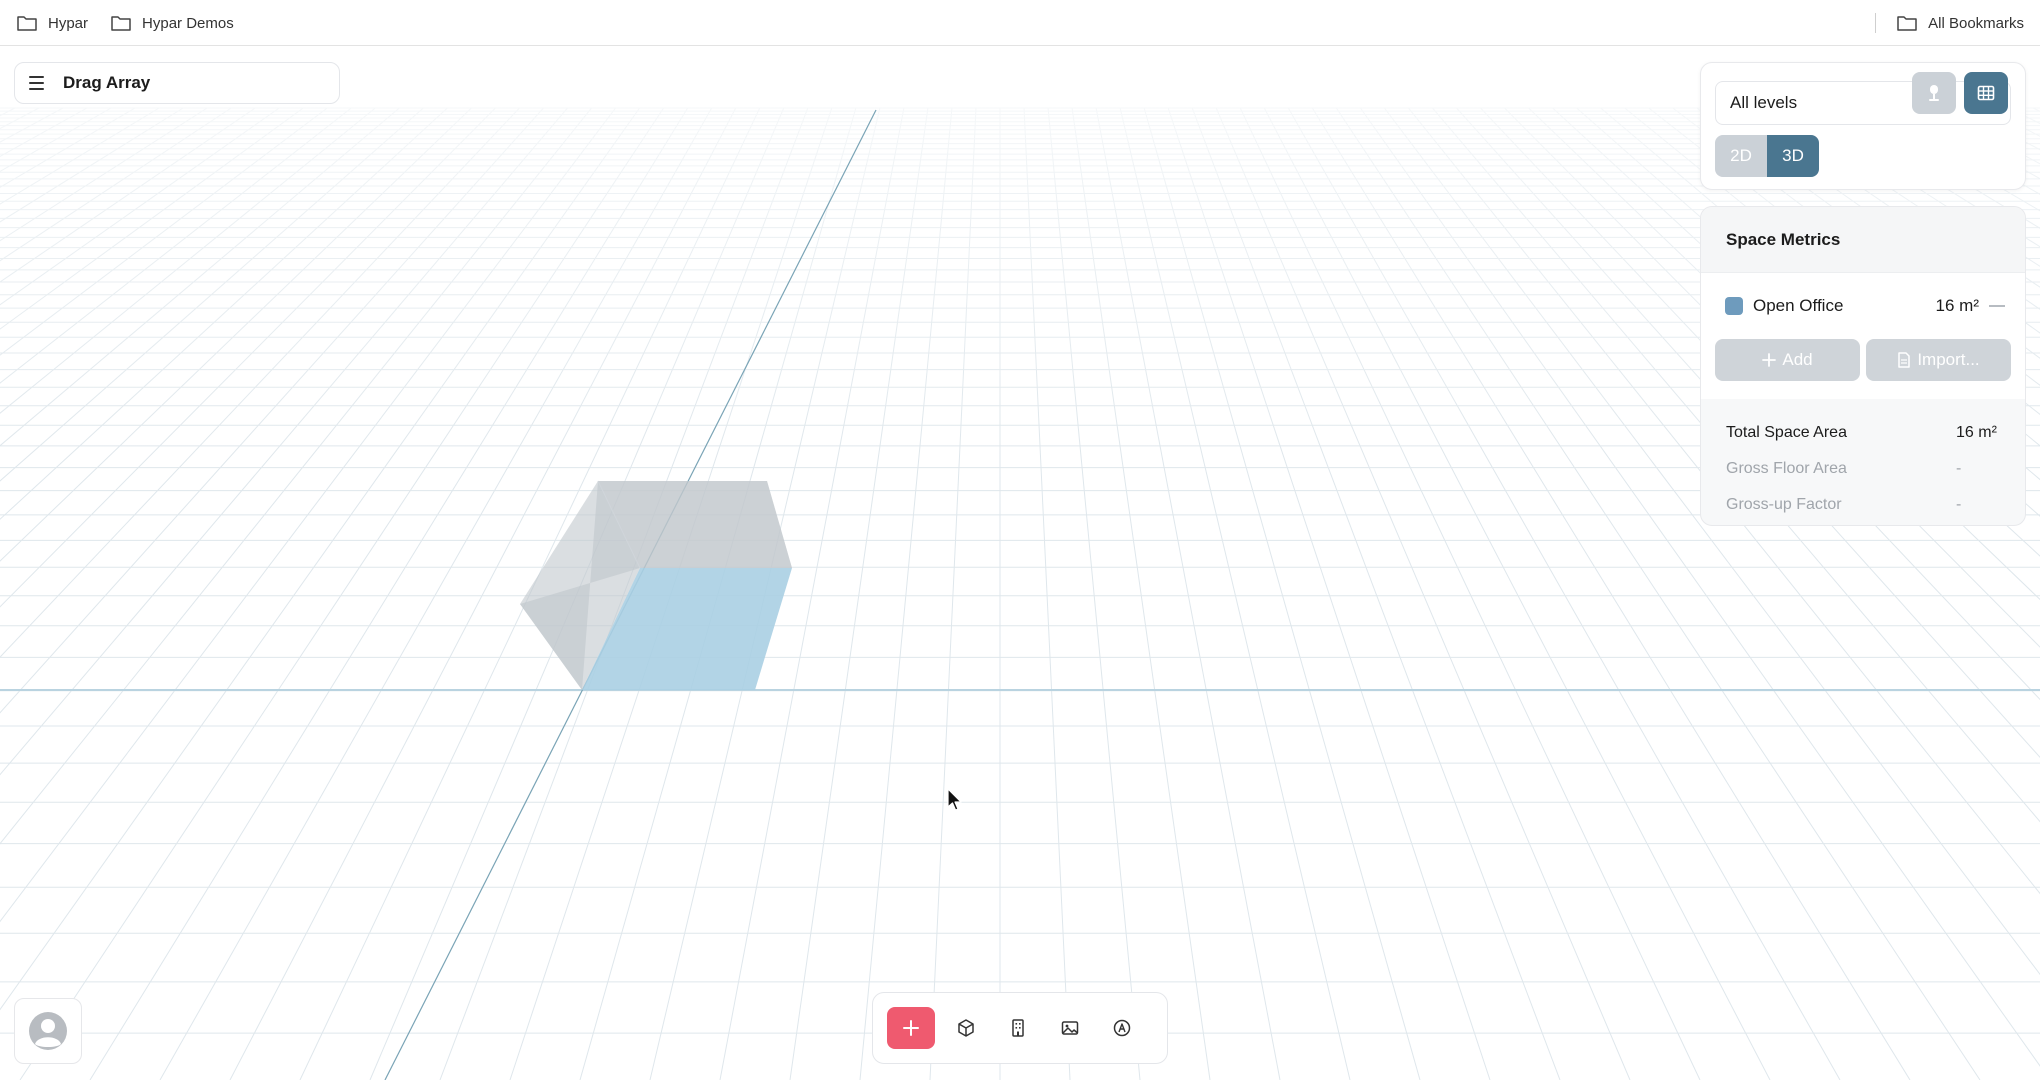  I want to click on space-name: Open Office, so click(1798, 305).